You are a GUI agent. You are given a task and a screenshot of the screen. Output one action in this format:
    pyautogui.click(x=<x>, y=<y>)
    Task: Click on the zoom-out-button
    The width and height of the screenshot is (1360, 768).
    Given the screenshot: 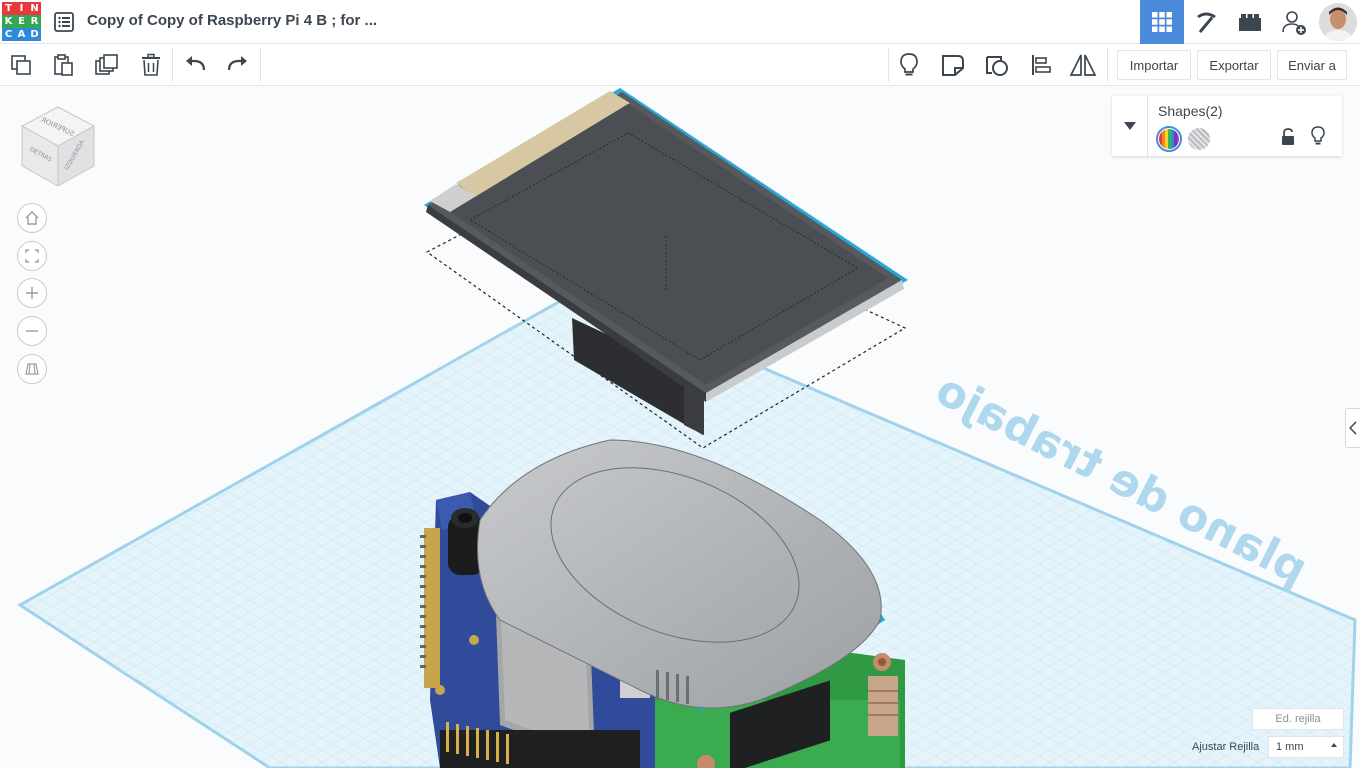 What is the action you would take?
    pyautogui.click(x=32, y=331)
    